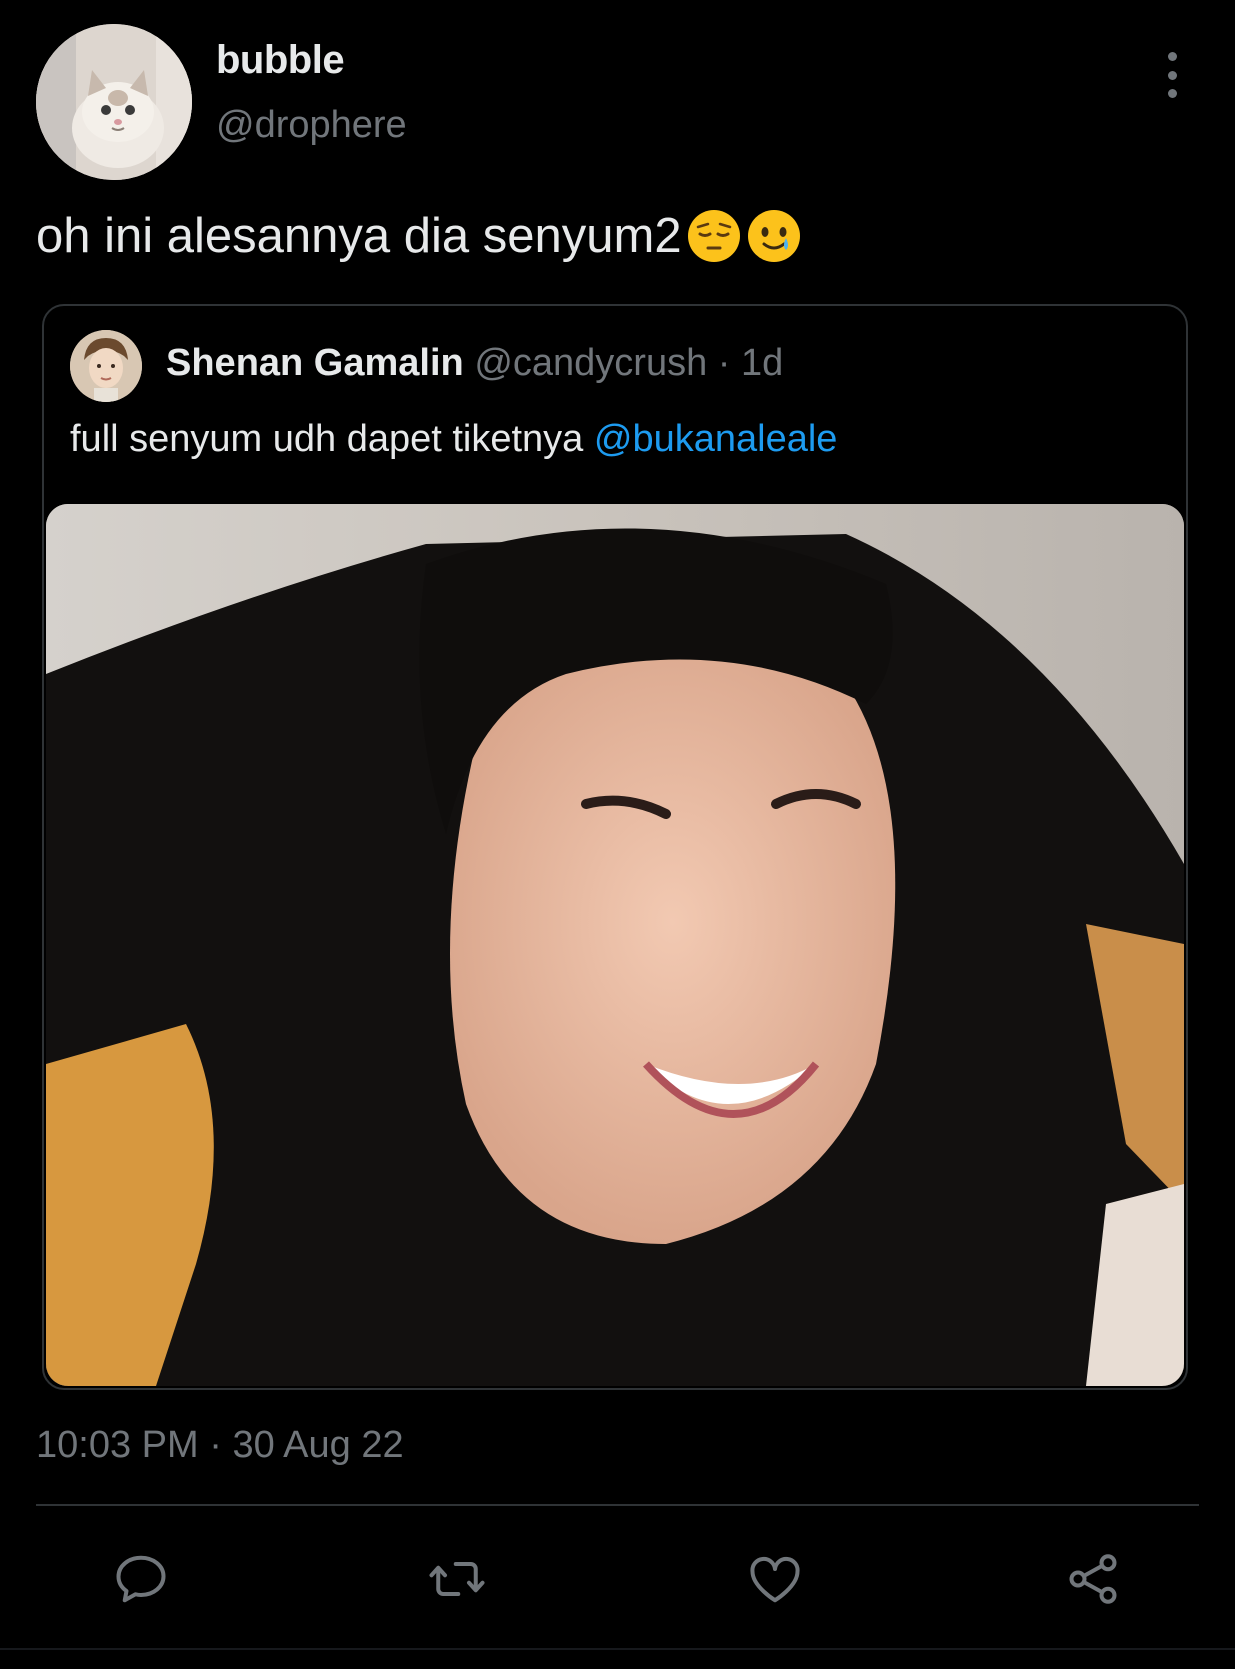 The width and height of the screenshot is (1235, 1669). I want to click on like-icon, so click(775, 1579).